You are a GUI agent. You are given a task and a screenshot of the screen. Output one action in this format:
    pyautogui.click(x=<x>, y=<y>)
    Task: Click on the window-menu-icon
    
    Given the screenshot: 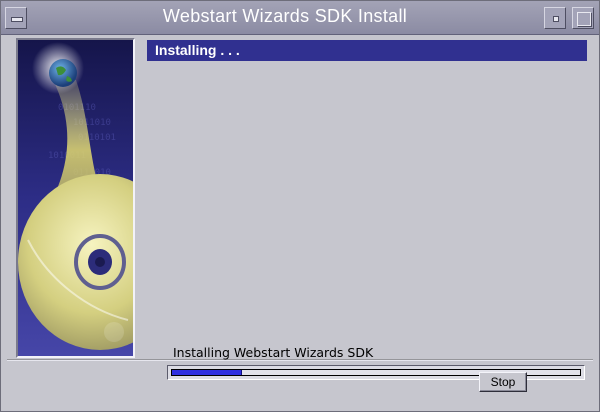 What is the action you would take?
    pyautogui.click(x=16, y=18)
    